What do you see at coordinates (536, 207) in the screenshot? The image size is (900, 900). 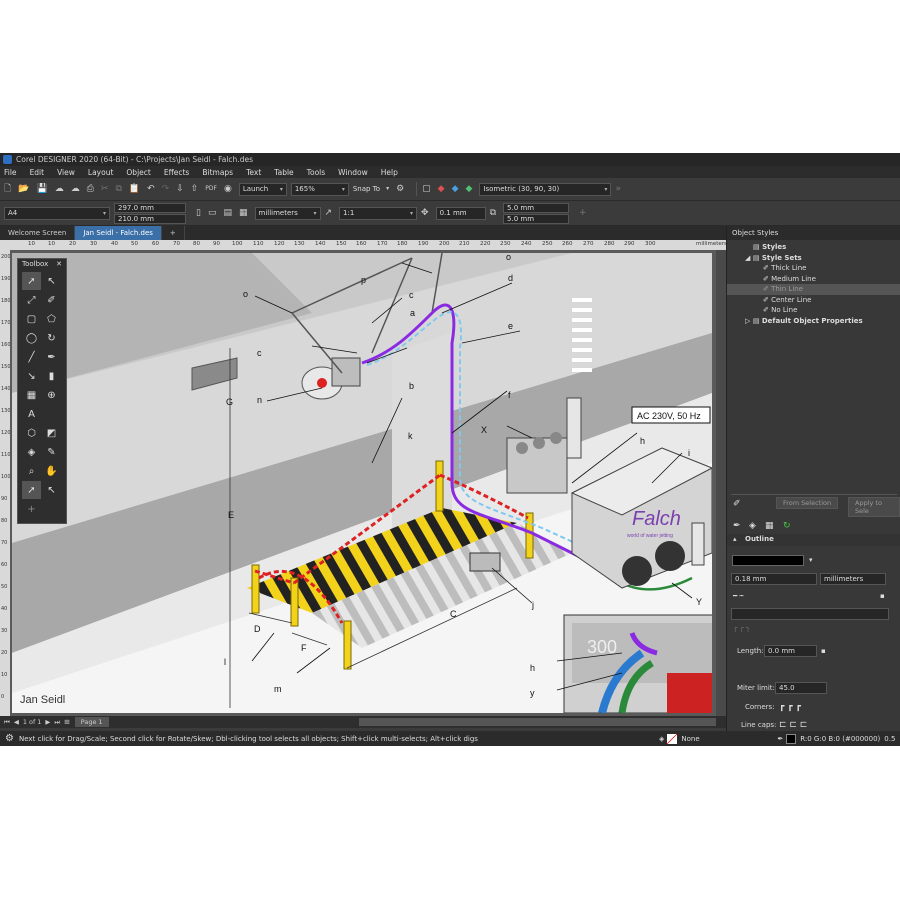 I see `duplicate-x-field: 5.0 mm` at bounding box center [536, 207].